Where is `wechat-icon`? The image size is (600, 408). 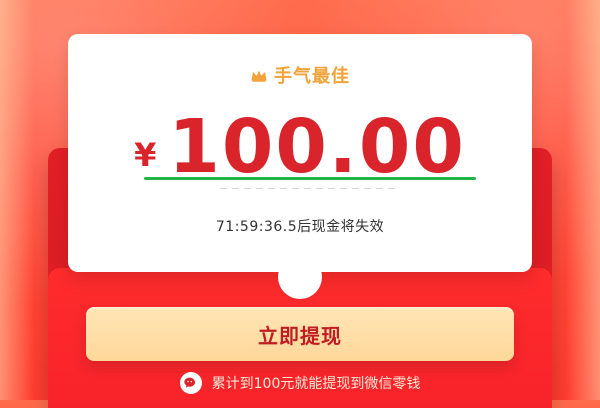
wechat-icon is located at coordinates (190, 383).